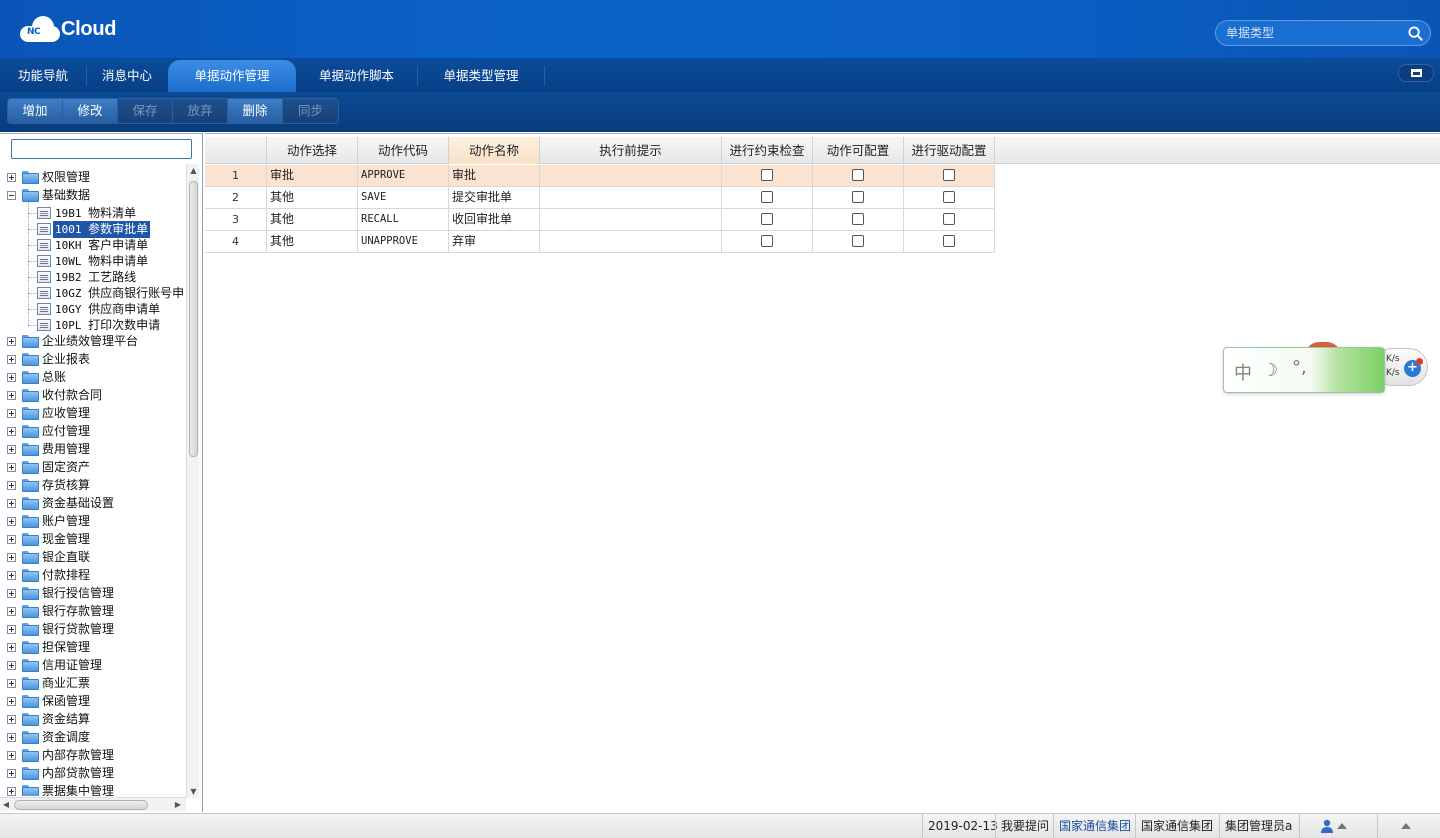 Image resolution: width=1440 pixels, height=838 pixels. I want to click on hscroll-thumb, so click(81, 805).